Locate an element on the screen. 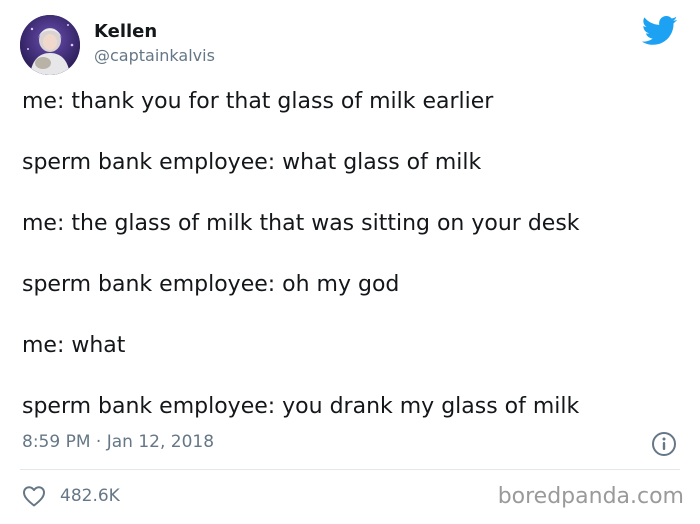 This screenshot has height=524, width=700. divider is located at coordinates (350, 469).